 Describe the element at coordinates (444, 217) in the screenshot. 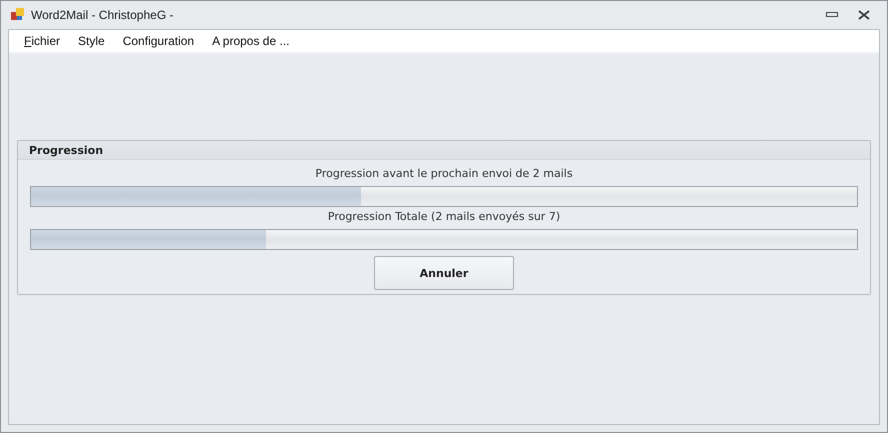

I see `progress-caption: Progression Totale (2 mails envoyés sur 7)` at that location.